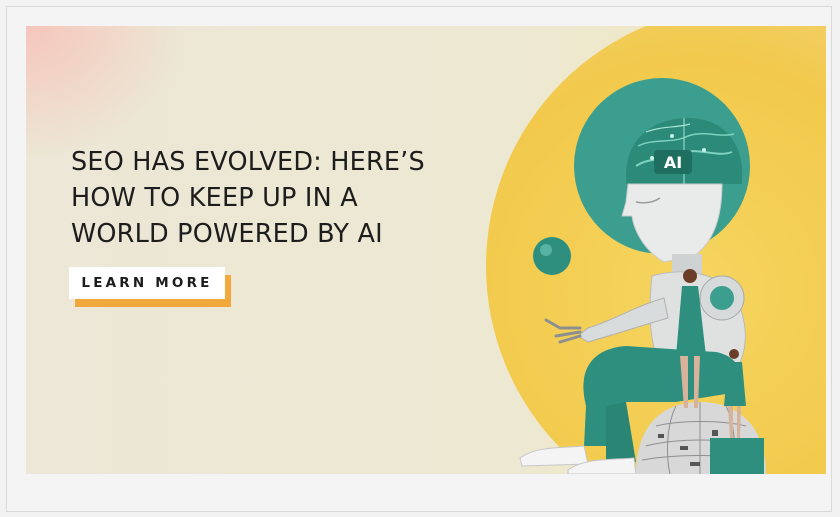 This screenshot has height=517, width=840. I want to click on headline-line-3: WORLD POWERED BY AI, so click(227, 234).